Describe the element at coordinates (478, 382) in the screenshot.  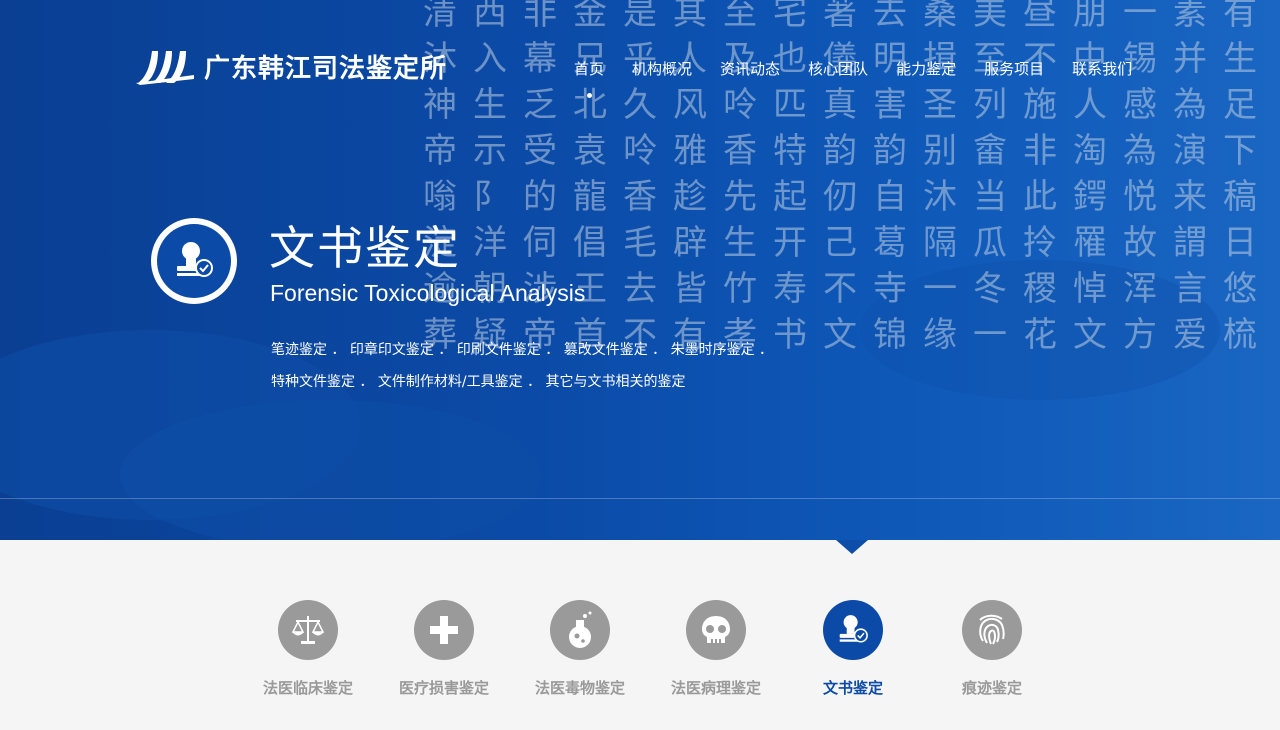
I see `hero-desc-line: 特种文件鉴定 ． 文件制作材料/工具鉴定 ． 其它与文书相关的鉴定` at that location.